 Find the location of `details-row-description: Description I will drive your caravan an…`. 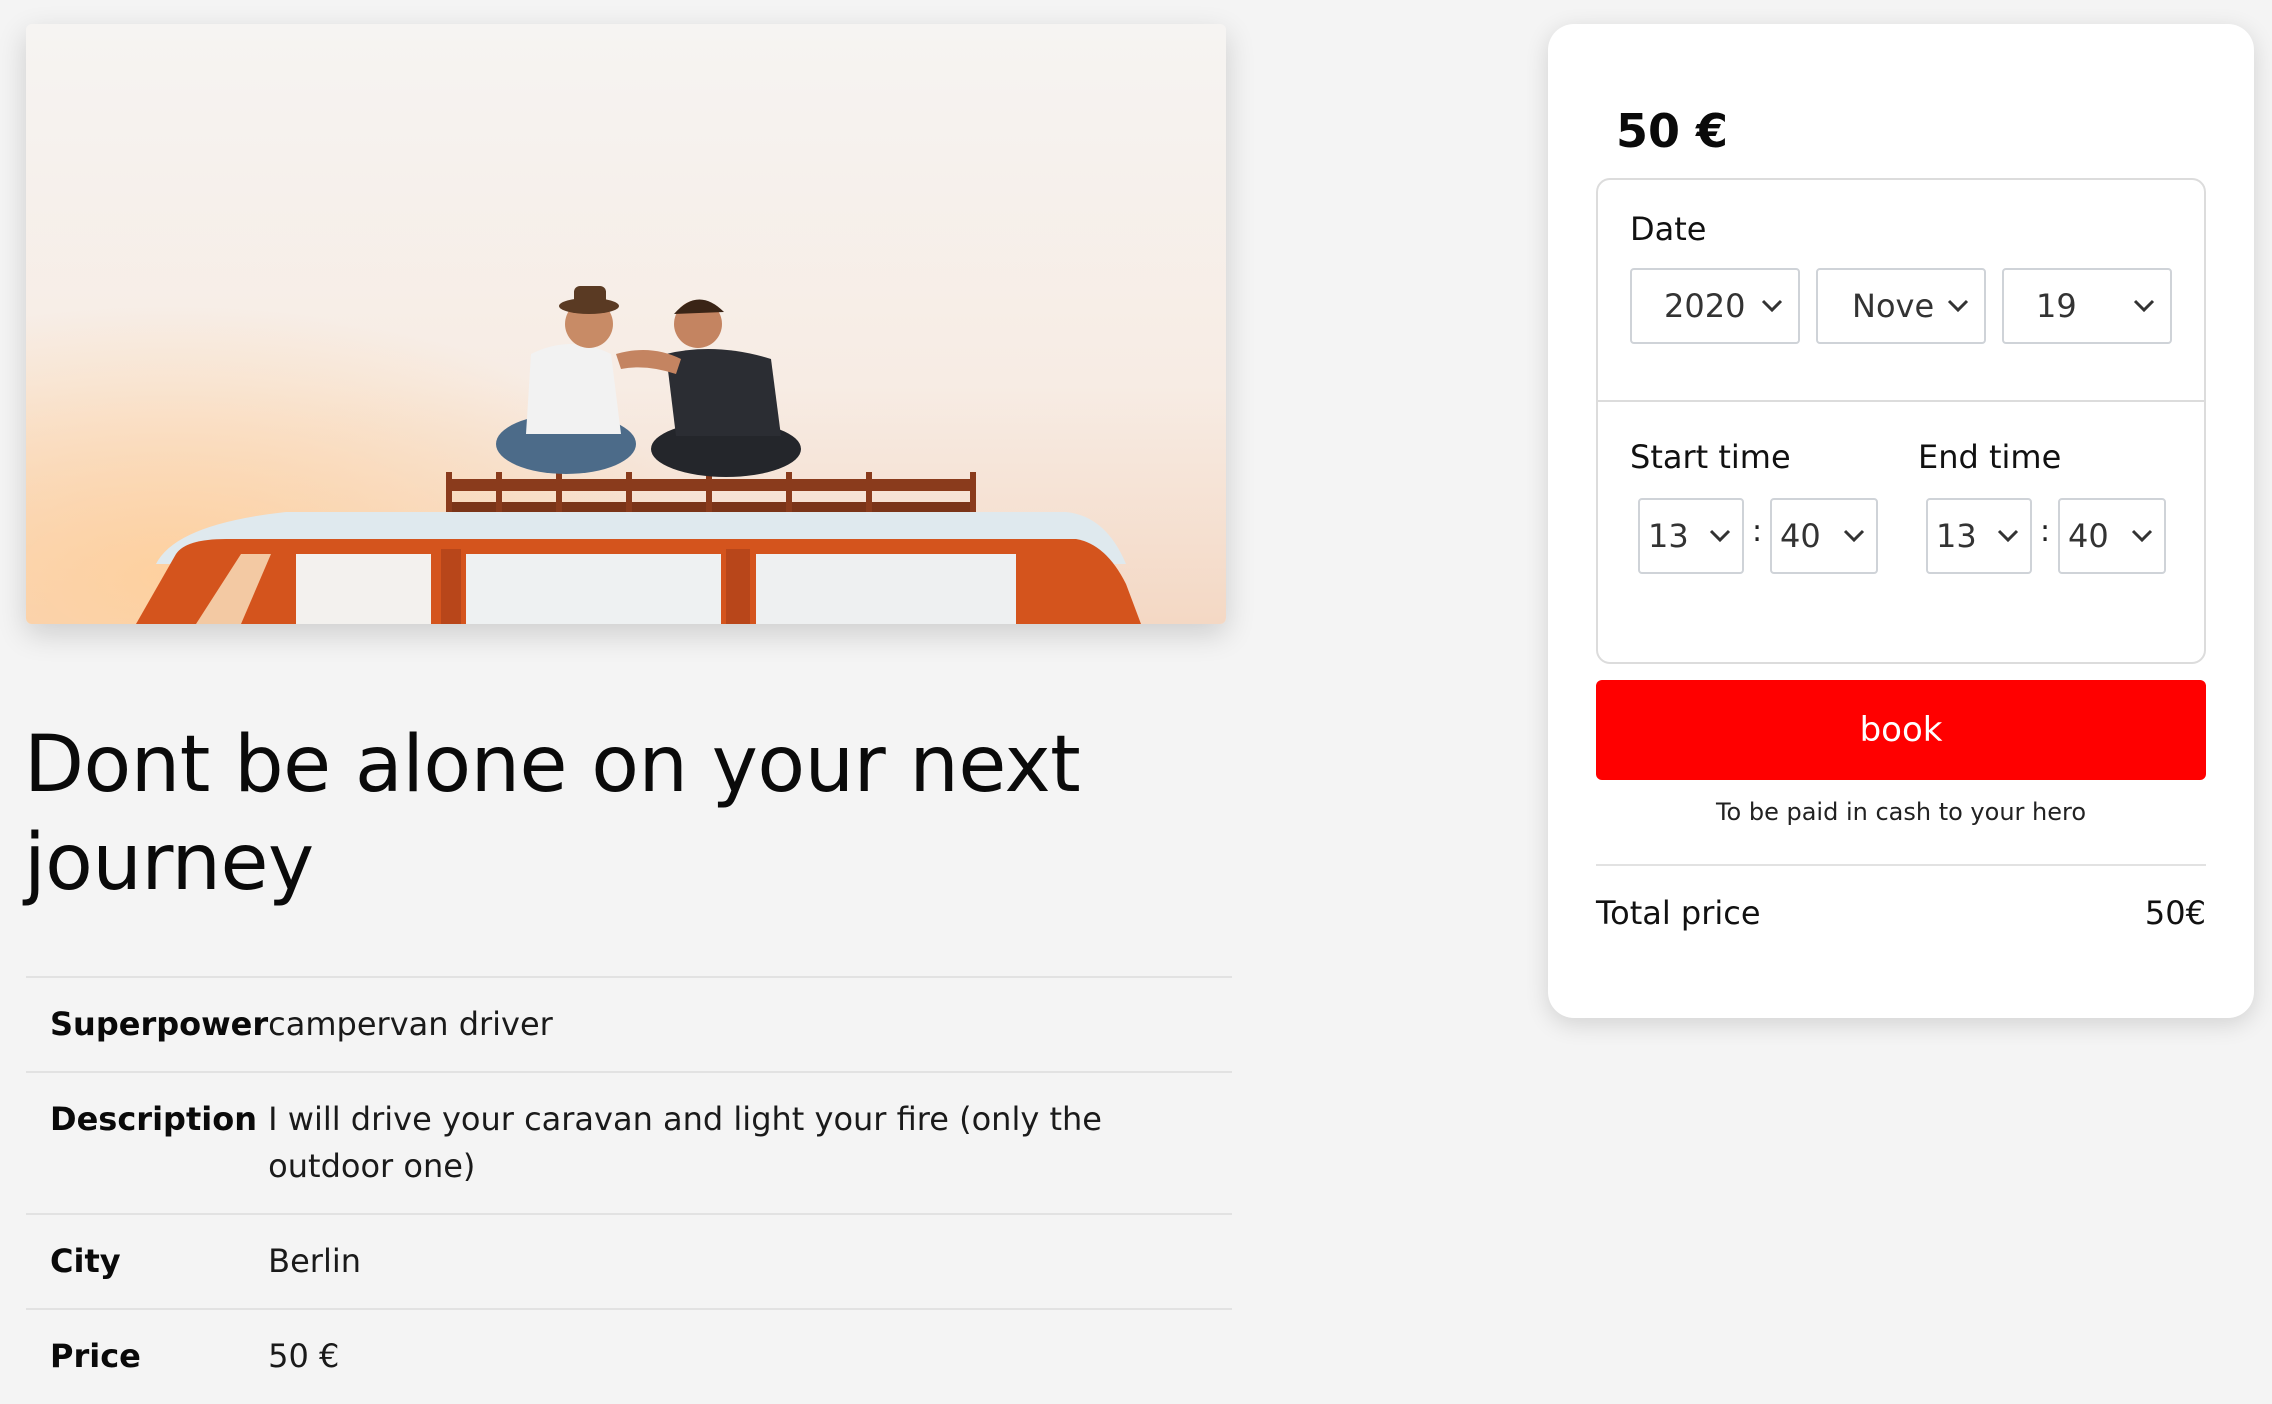

details-row-description: Description I will drive your caravan an… is located at coordinates (629, 1142).